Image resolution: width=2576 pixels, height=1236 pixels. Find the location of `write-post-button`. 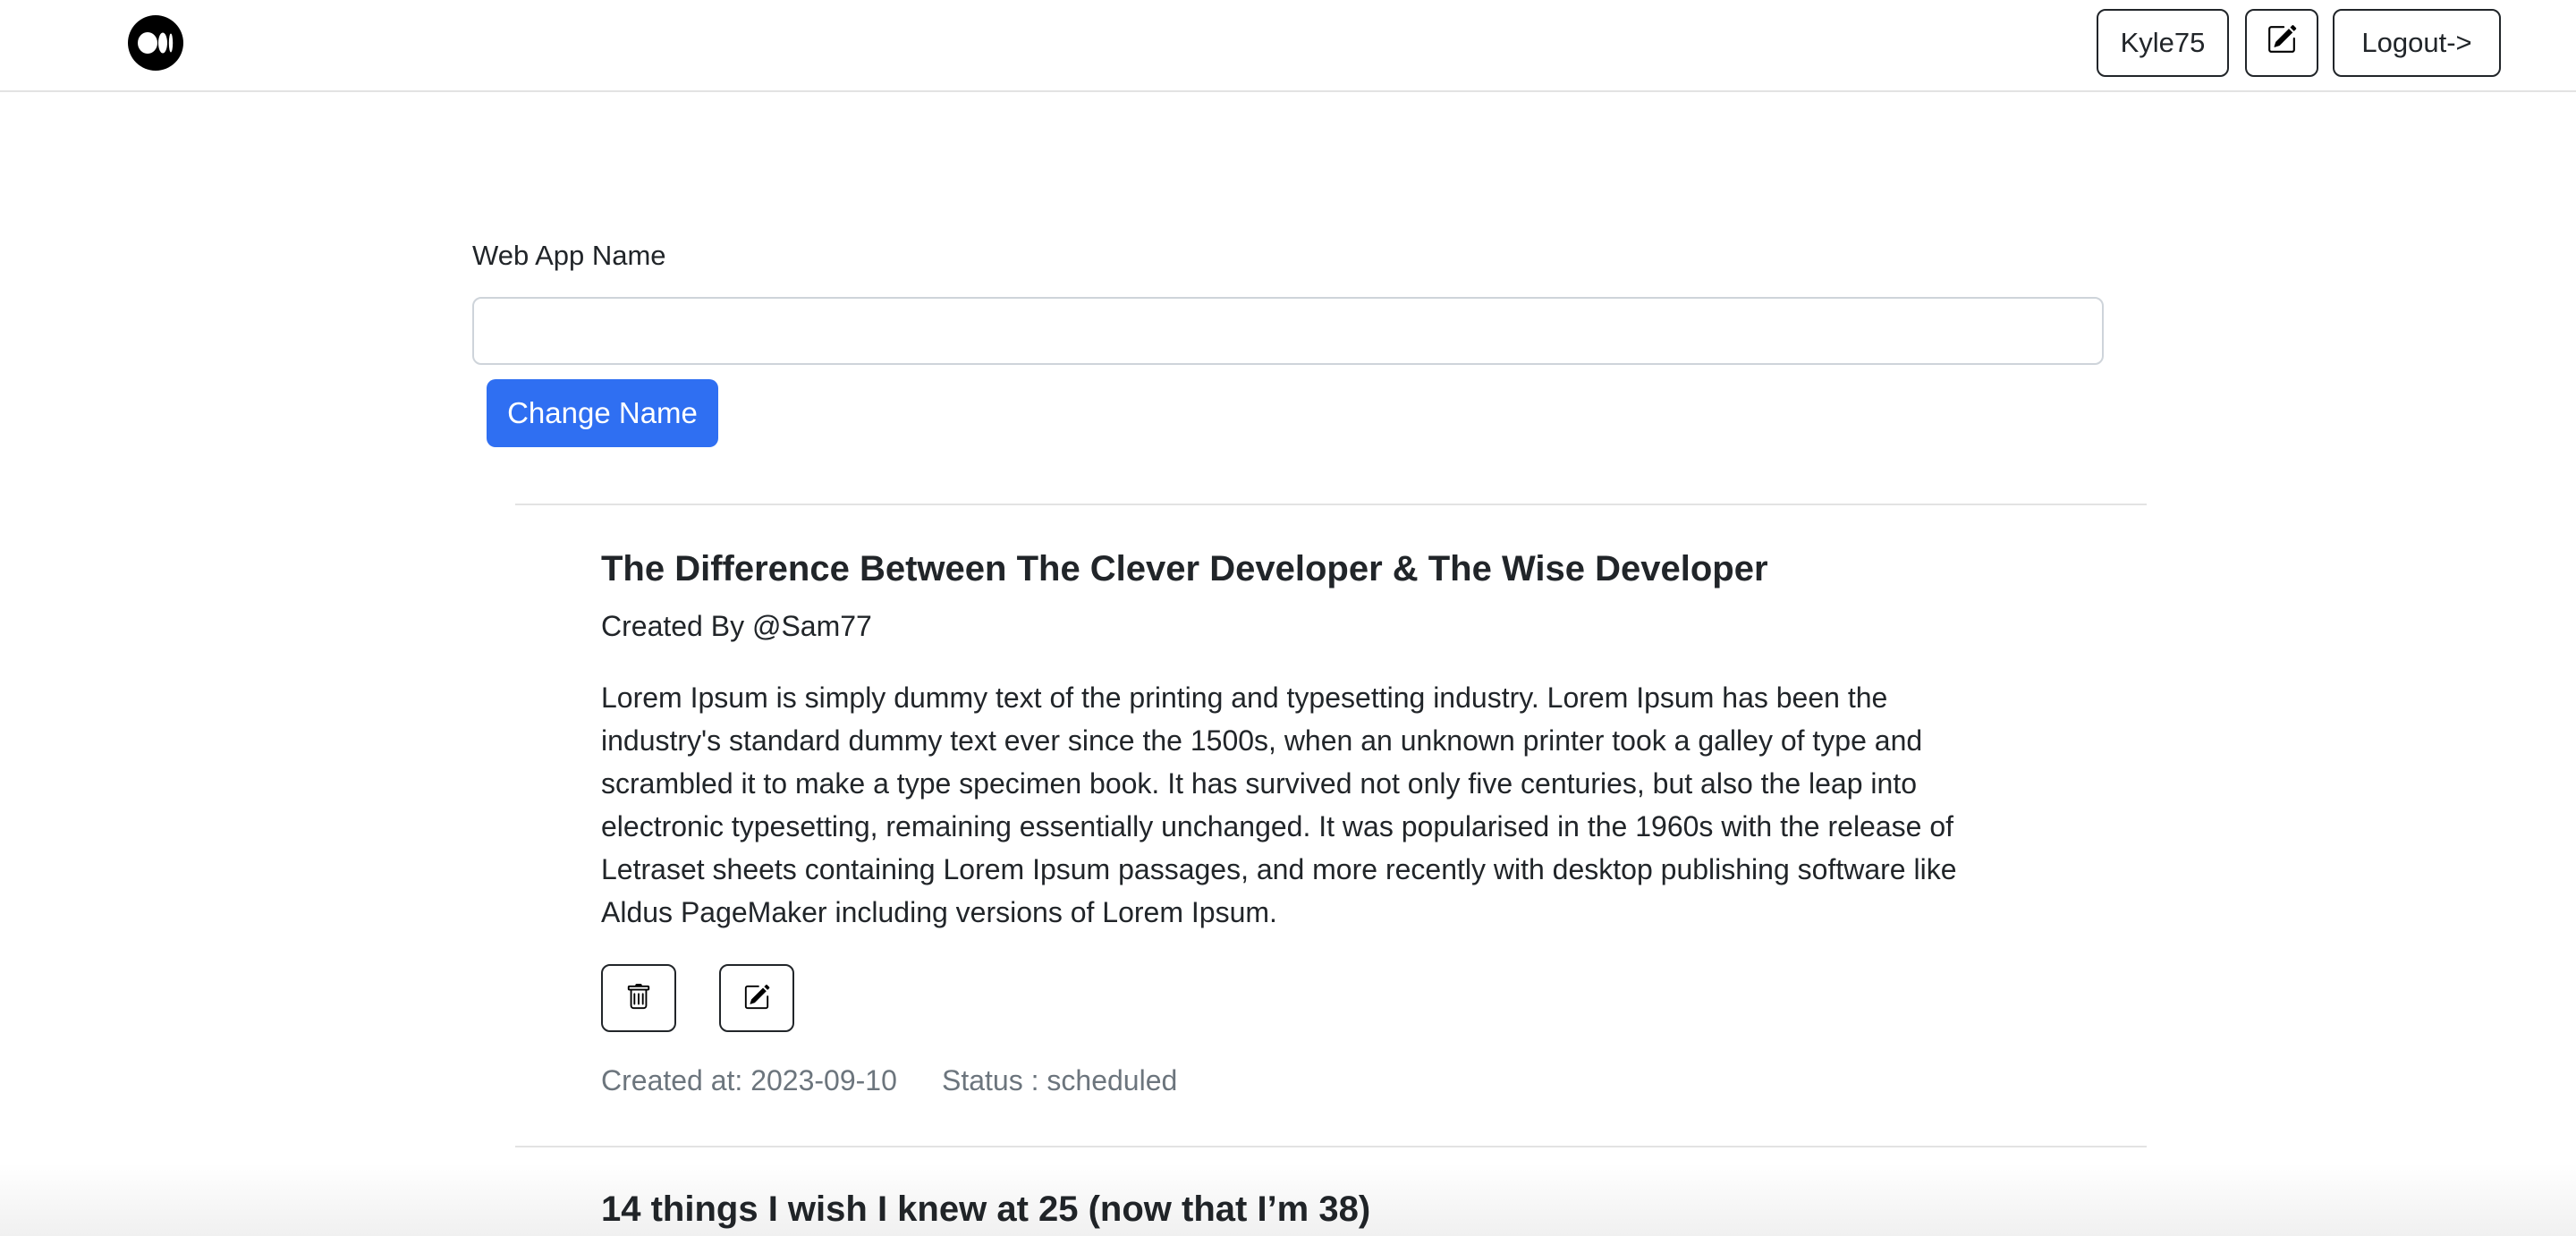

write-post-button is located at coordinates (2281, 43).